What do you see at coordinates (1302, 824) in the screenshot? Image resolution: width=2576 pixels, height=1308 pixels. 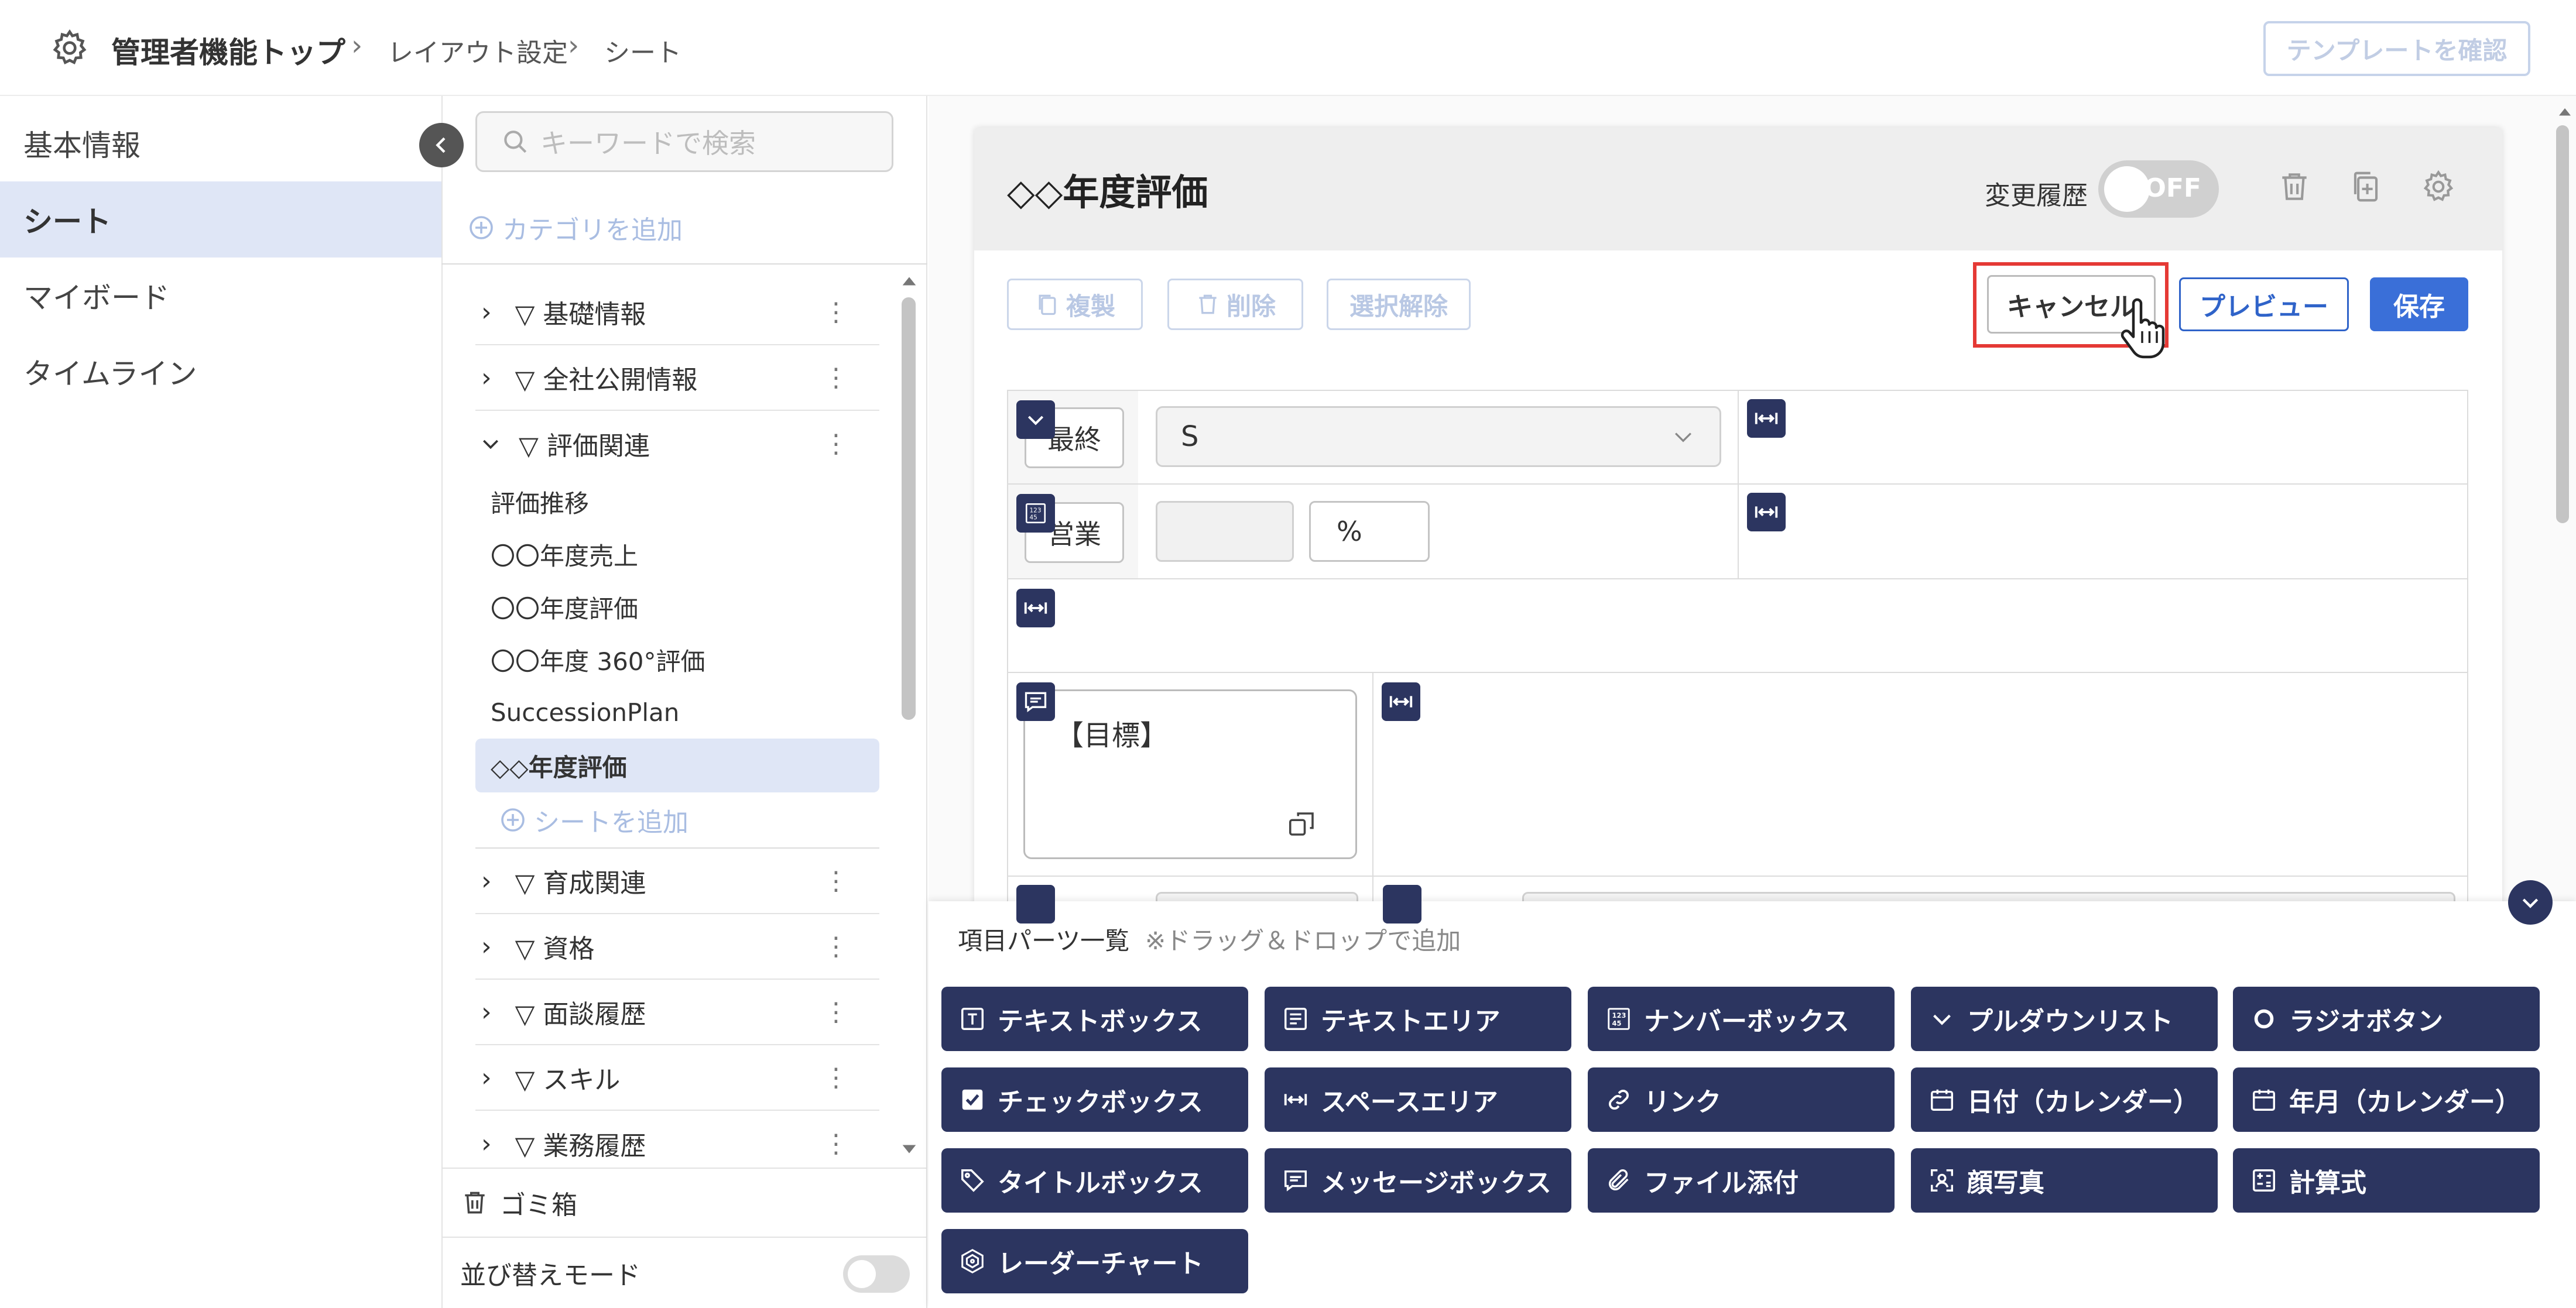 I see `expand-icon` at bounding box center [1302, 824].